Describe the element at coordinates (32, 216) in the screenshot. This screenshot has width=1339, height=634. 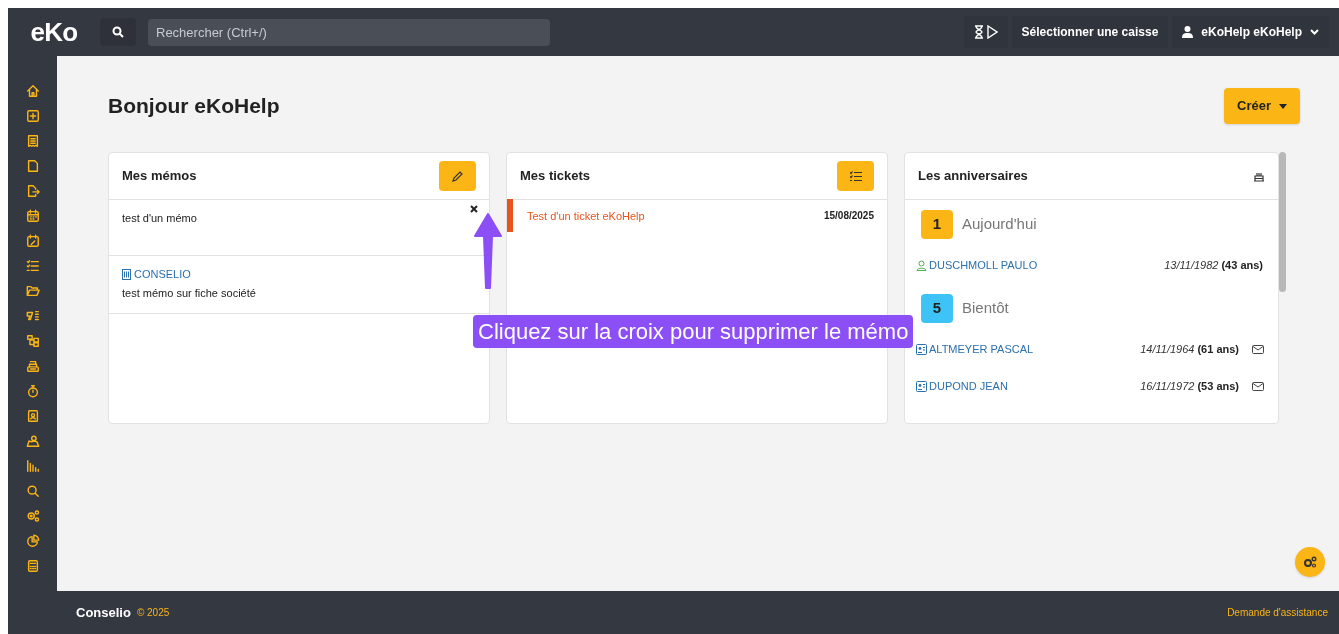
I see `calendar-icon` at that location.